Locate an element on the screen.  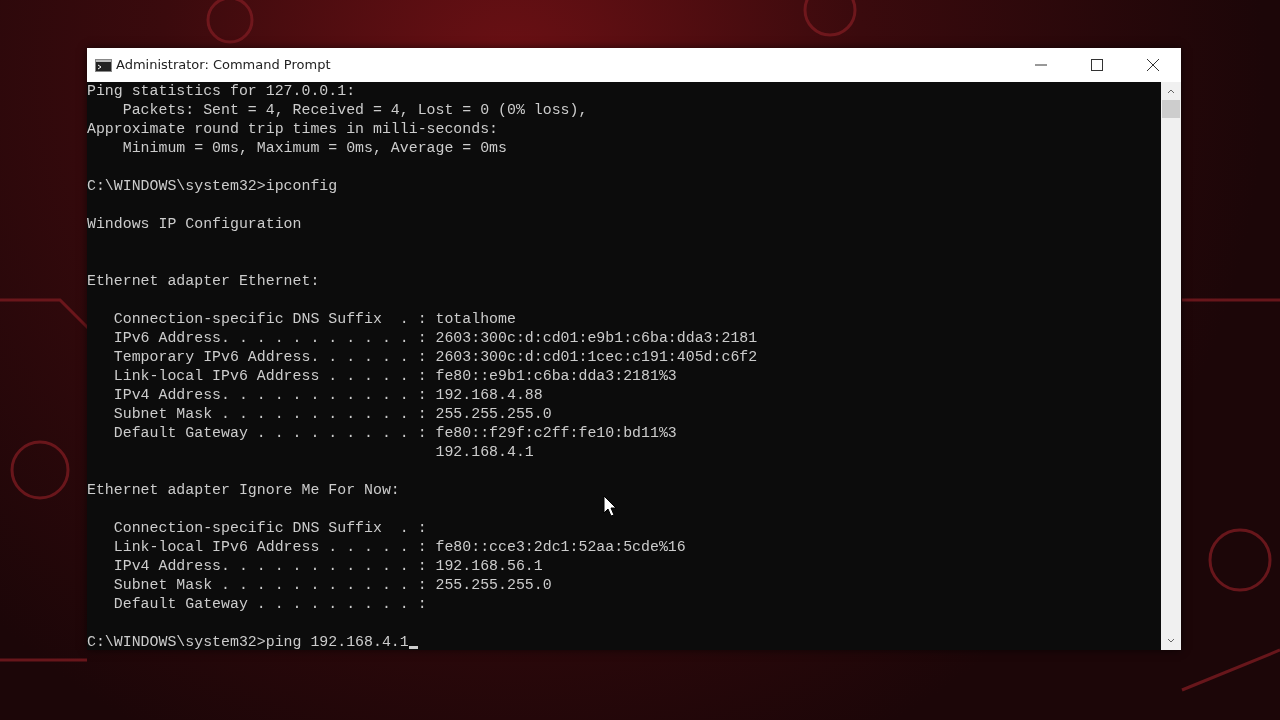
console-line: Connection-specific DNS Suffix . : is located at coordinates (269, 528).